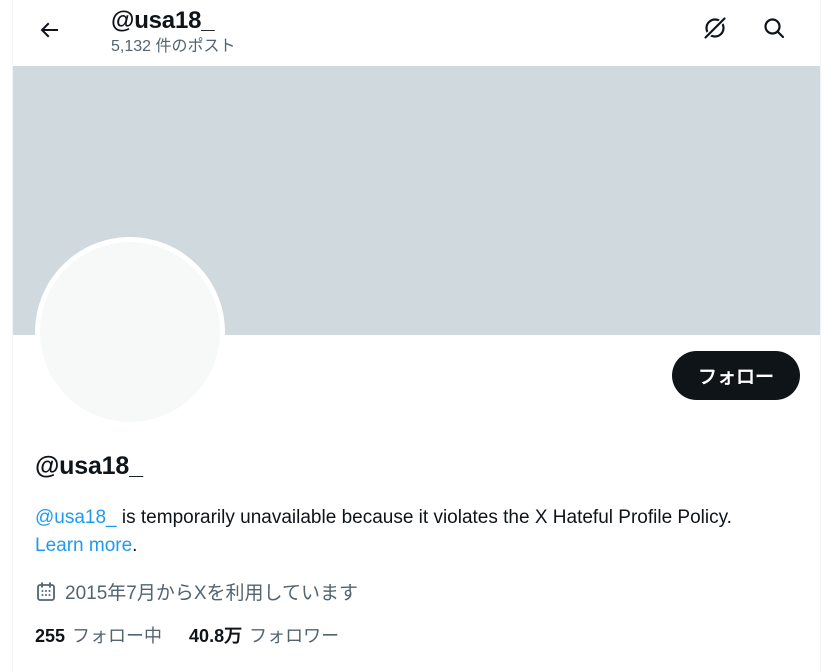 The image size is (833, 672). I want to click on back-button, so click(49, 30).